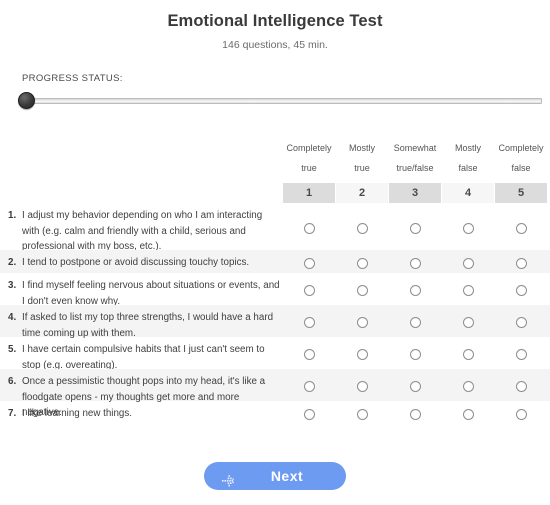  What do you see at coordinates (275, 193) in the screenshot?
I see `scale-number-row: 12345` at bounding box center [275, 193].